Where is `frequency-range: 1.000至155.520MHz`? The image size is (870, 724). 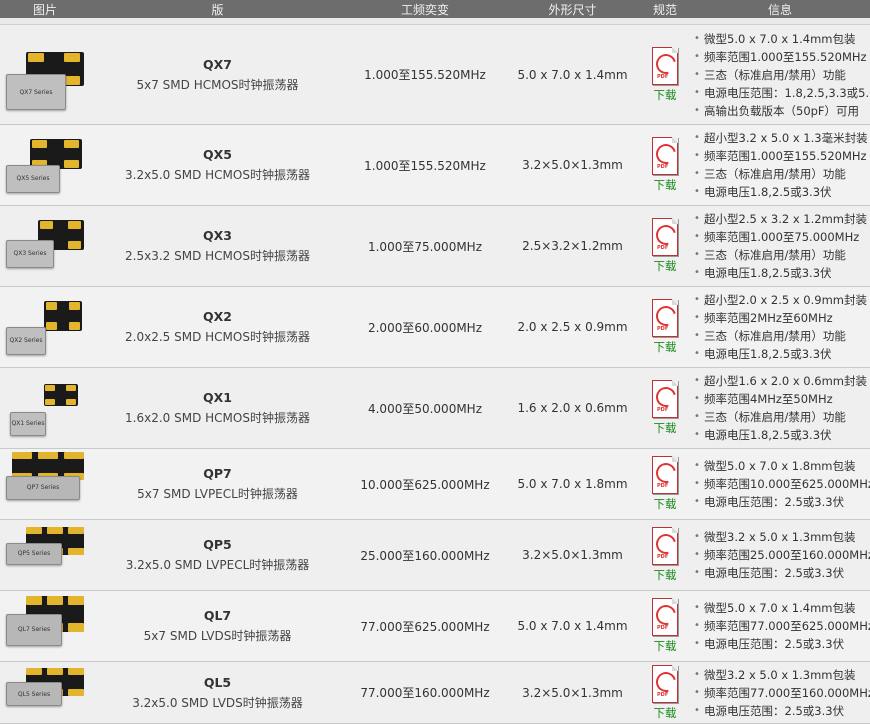
frequency-range: 1.000至155.520MHz is located at coordinates (425, 75).